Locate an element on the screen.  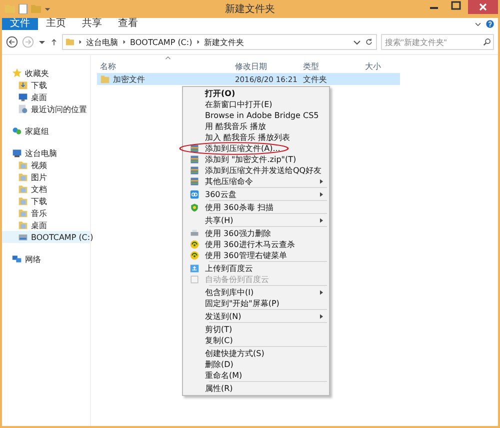
menu-item: 共享(H) is located at coordinates (256, 220).